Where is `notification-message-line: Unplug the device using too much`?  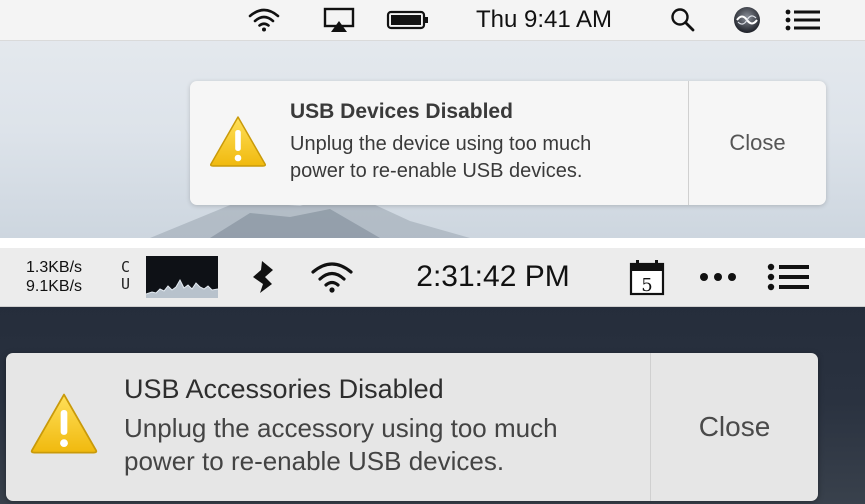
notification-message-line: Unplug the device using too much is located at coordinates (441, 144).